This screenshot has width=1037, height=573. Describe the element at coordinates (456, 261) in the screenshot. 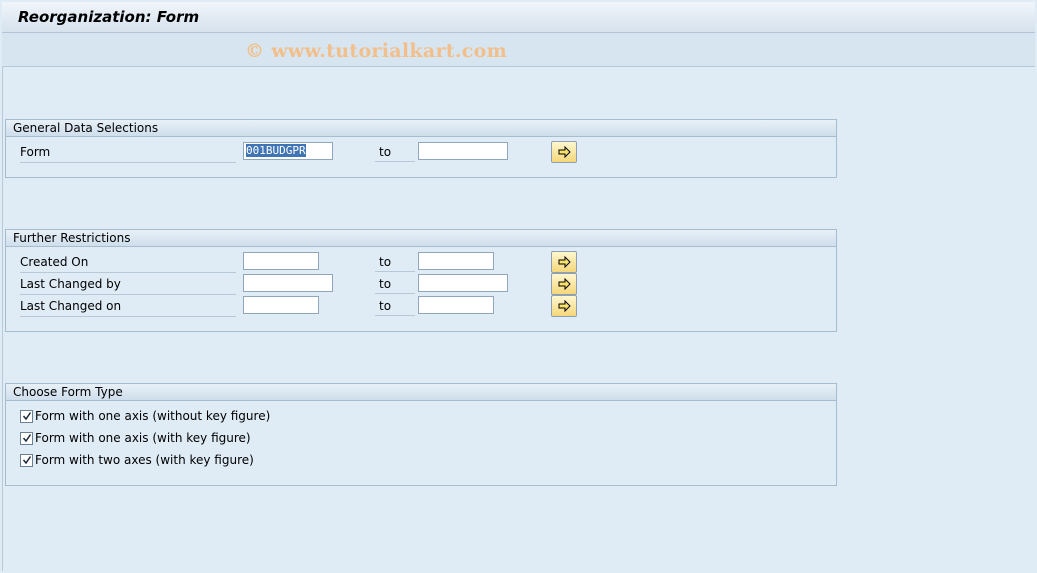

I see `created-on-to-input` at that location.